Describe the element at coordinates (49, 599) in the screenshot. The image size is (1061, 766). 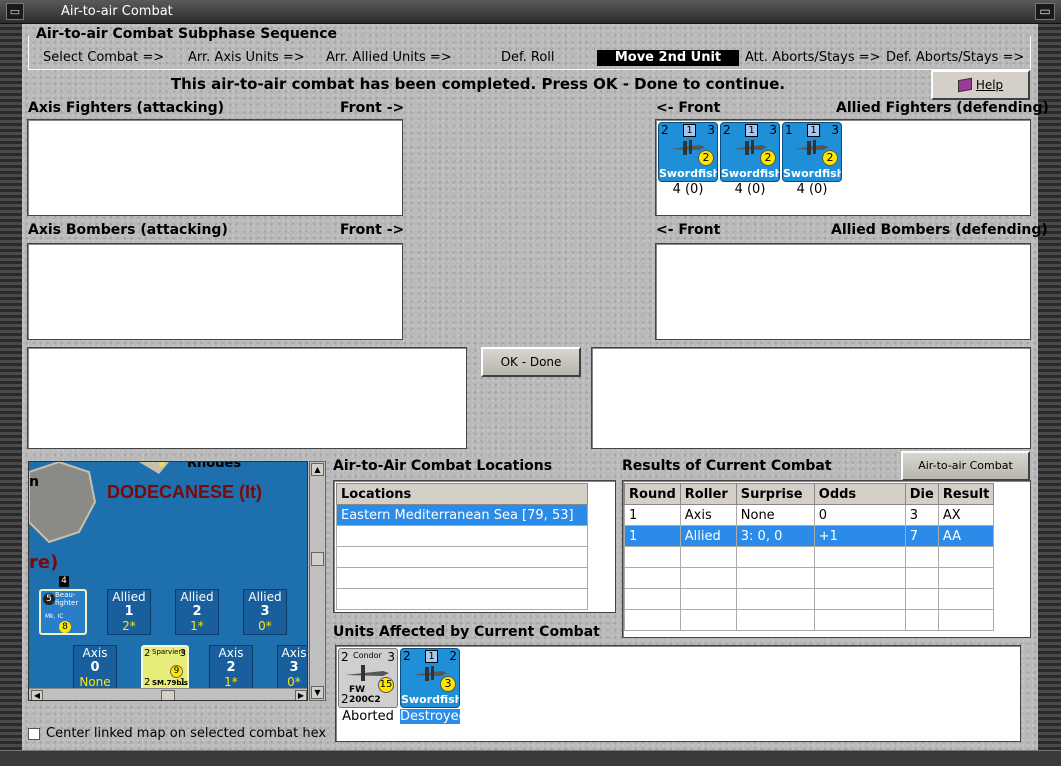
I see `counter-badge: 5` at that location.